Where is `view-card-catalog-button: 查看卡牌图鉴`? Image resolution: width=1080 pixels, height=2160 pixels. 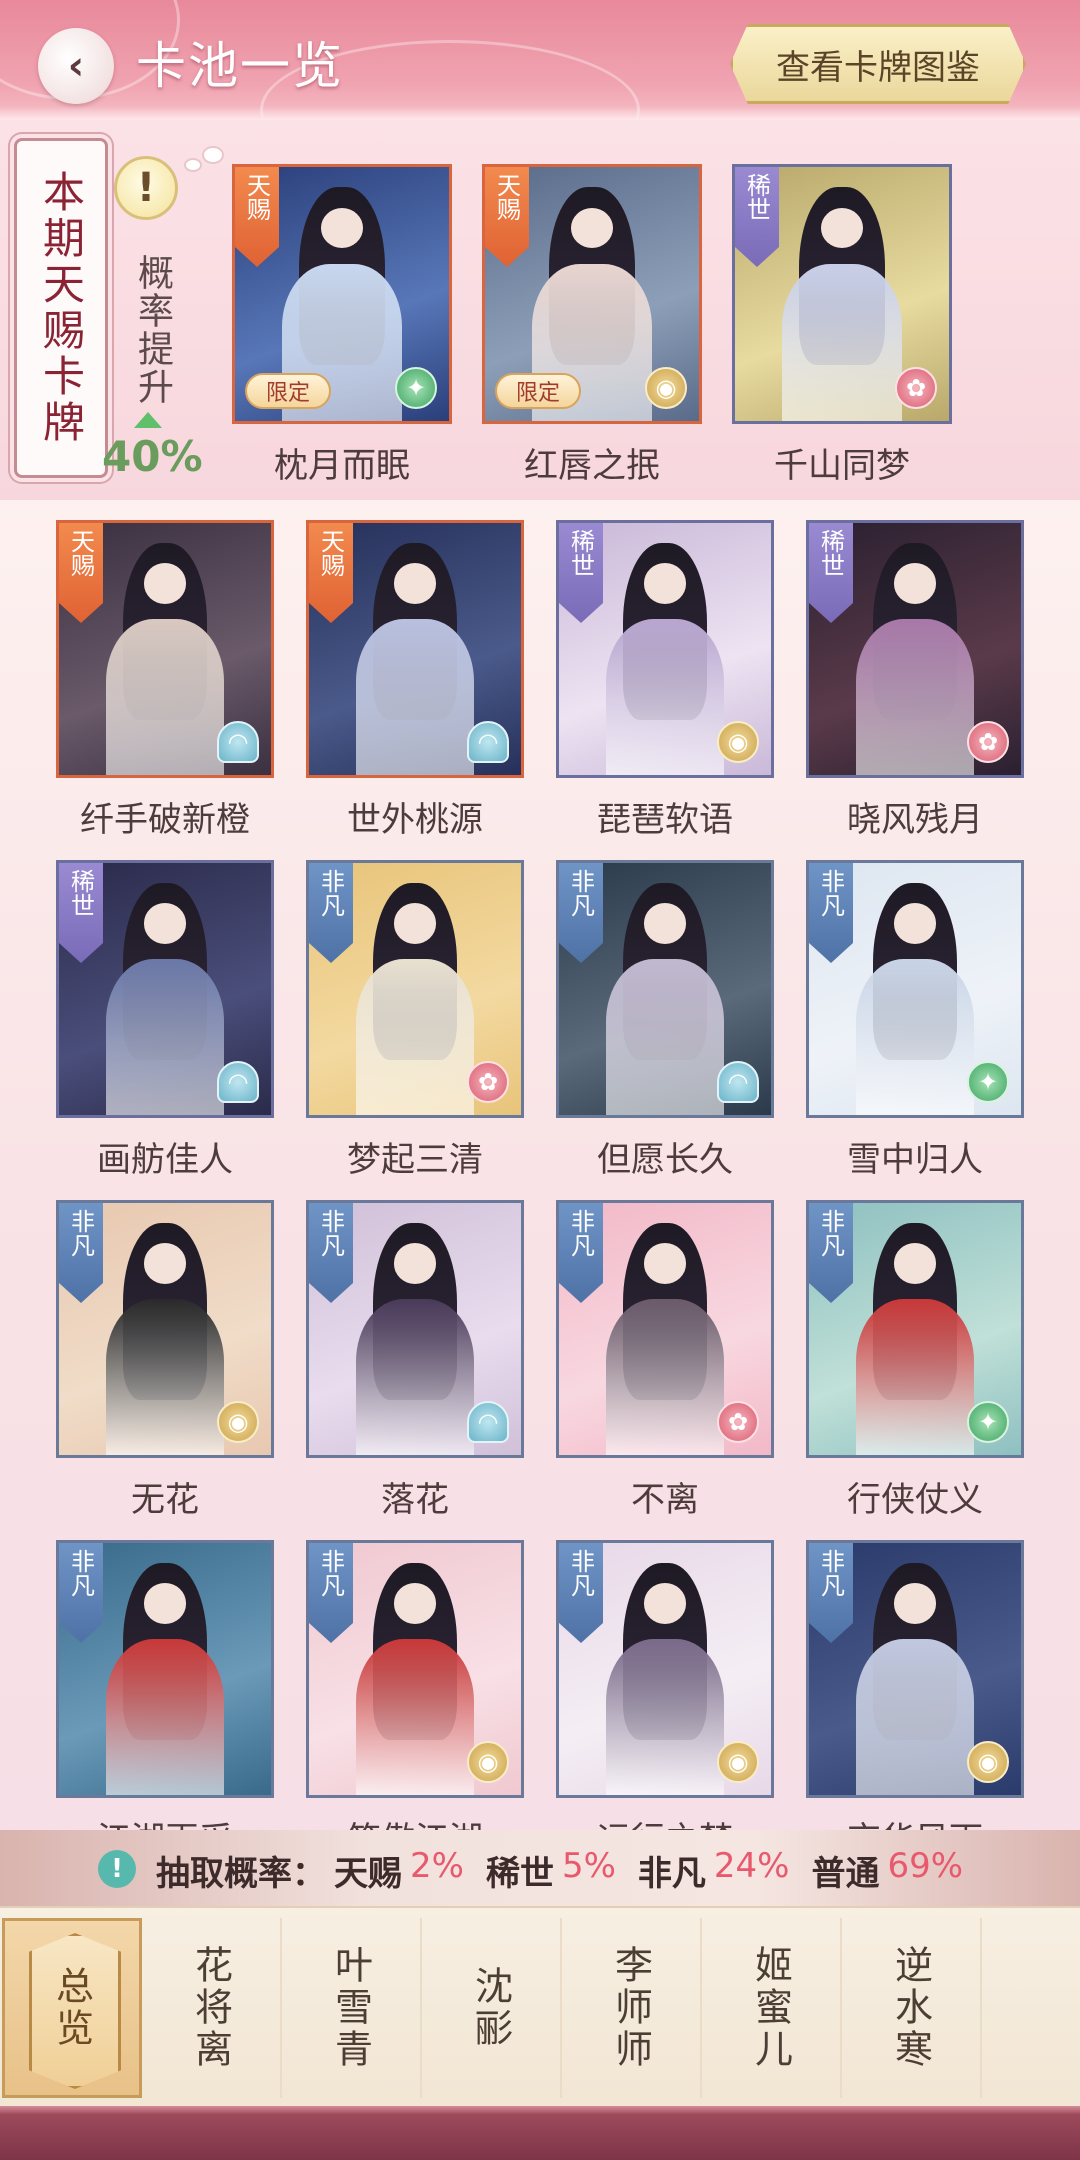 view-card-catalog-button: 查看卡牌图鉴 is located at coordinates (878, 64).